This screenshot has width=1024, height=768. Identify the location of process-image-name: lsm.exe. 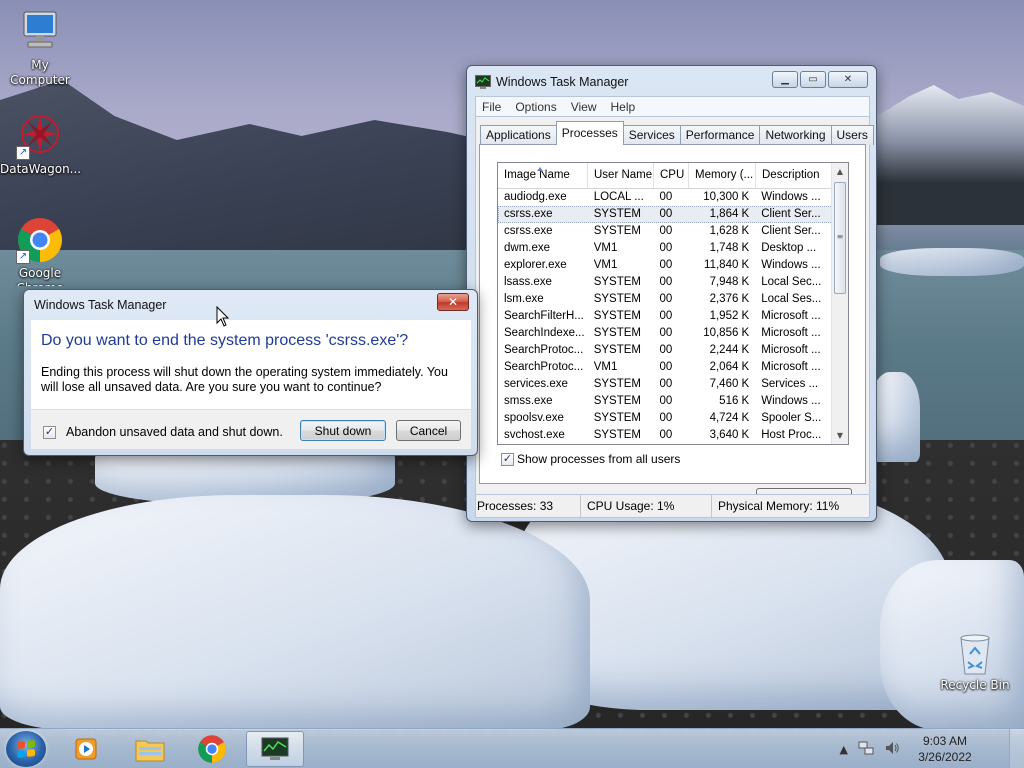
(524, 299).